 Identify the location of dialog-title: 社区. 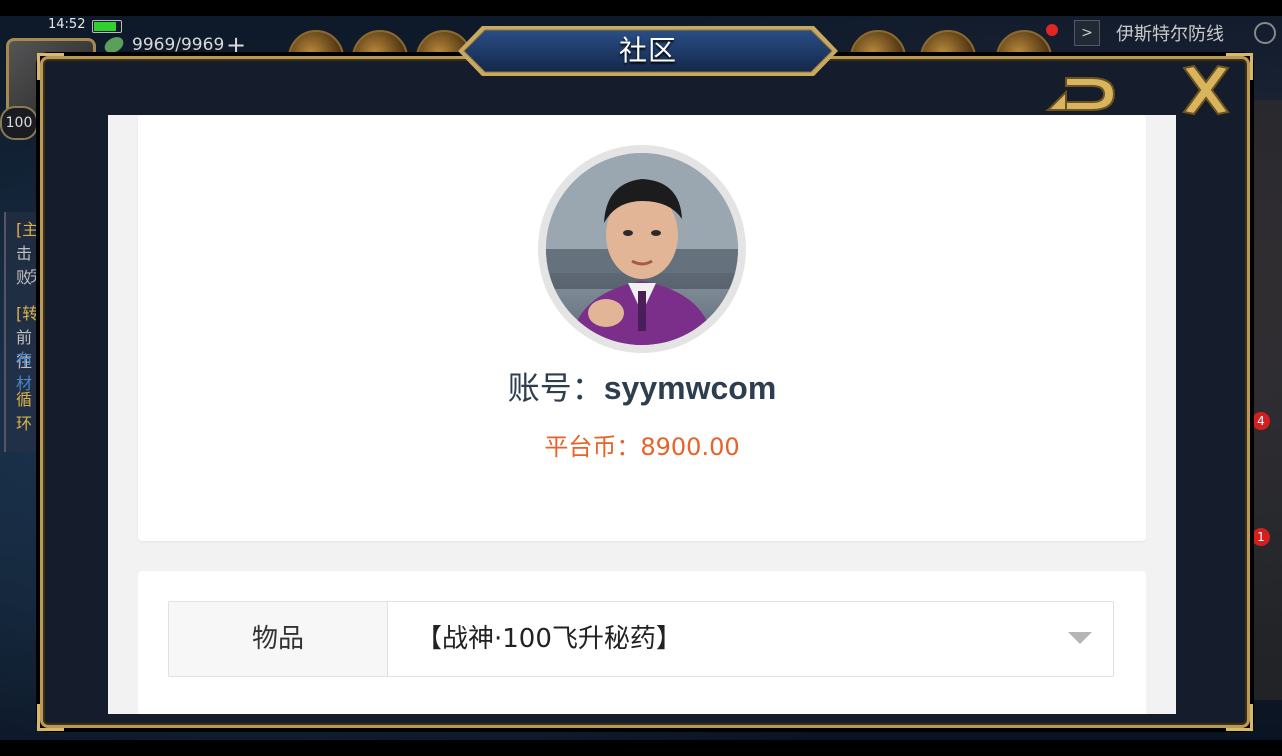
(647, 50).